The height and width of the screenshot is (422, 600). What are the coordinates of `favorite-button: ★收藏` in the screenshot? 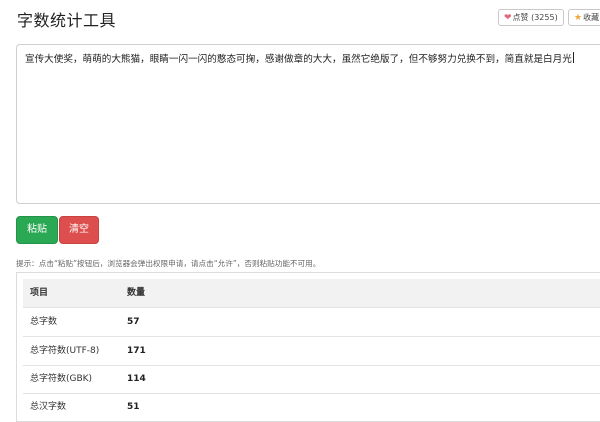 It's located at (584, 17).